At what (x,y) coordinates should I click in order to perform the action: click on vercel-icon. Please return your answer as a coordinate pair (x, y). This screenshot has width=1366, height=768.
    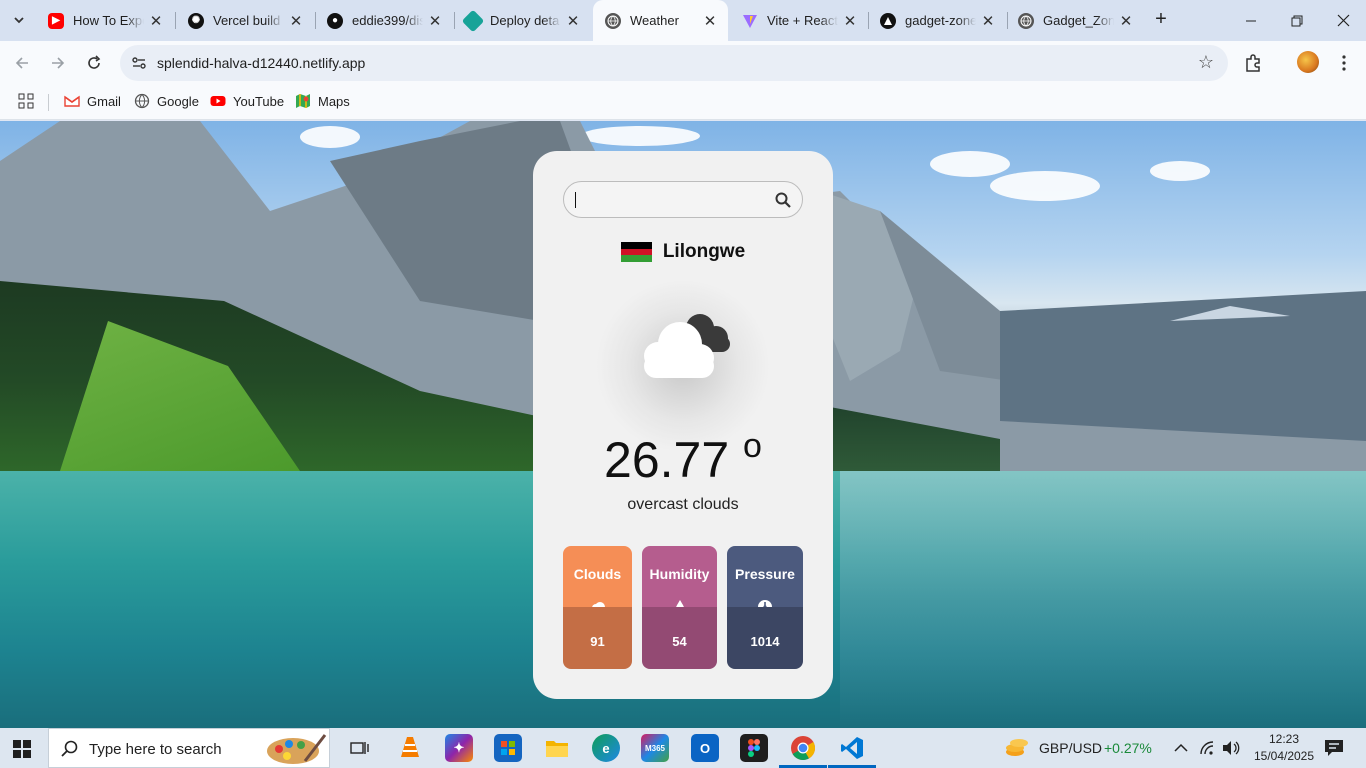
    Looking at the image, I should click on (888, 20).